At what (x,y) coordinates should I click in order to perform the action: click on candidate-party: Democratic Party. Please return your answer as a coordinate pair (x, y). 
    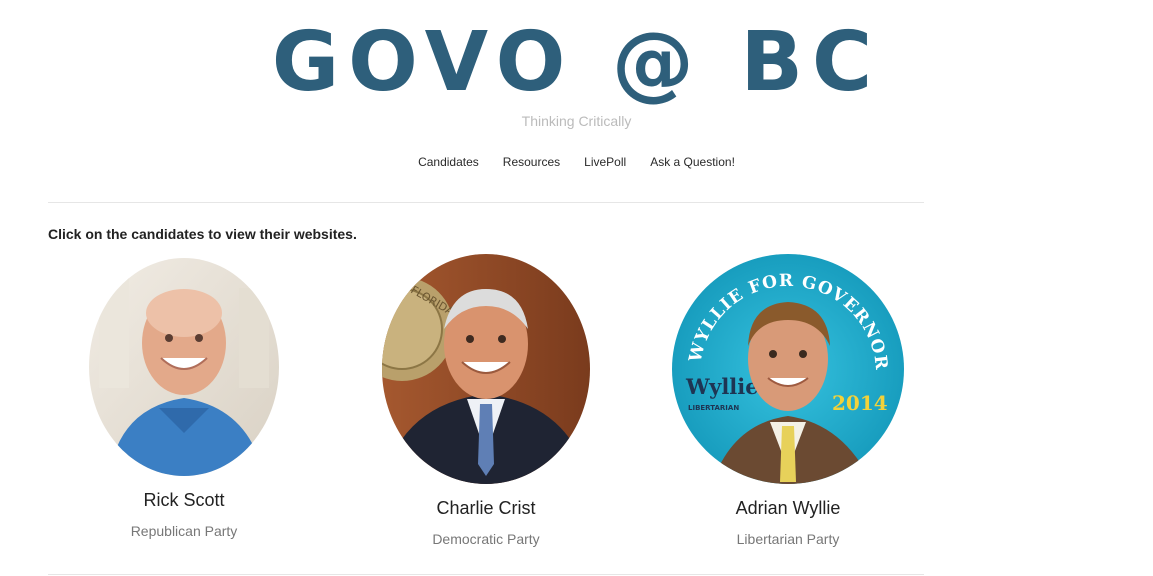
    Looking at the image, I should click on (486, 539).